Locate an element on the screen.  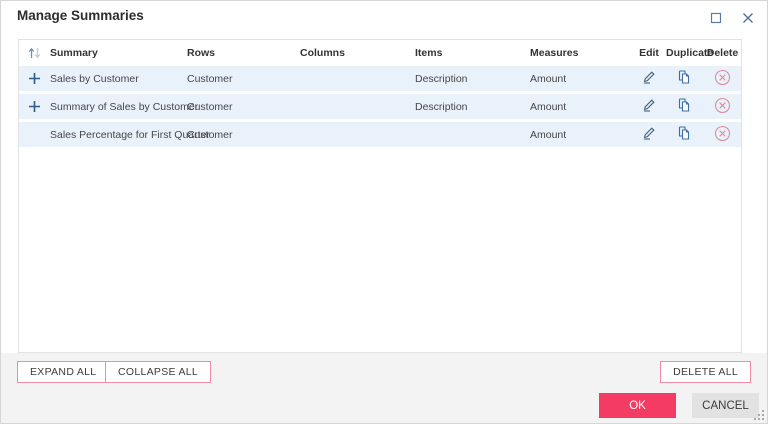
collapse-all-button: COLLAPSE ALL is located at coordinates (158, 372).